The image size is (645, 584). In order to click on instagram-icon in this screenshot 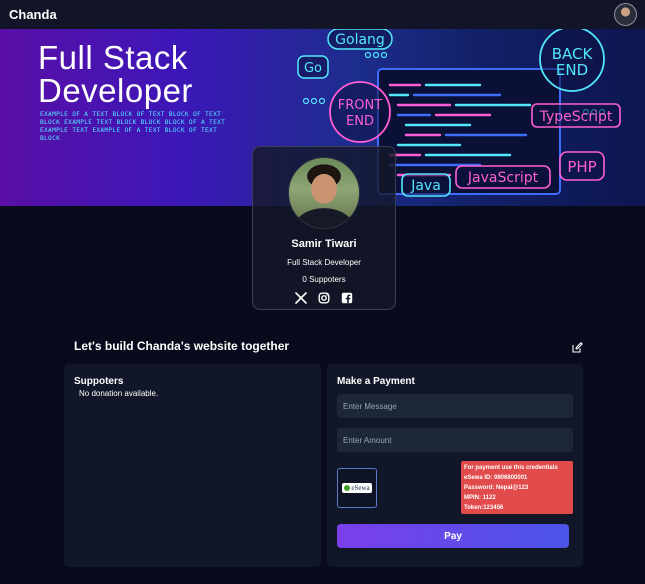, I will do `click(324, 298)`.